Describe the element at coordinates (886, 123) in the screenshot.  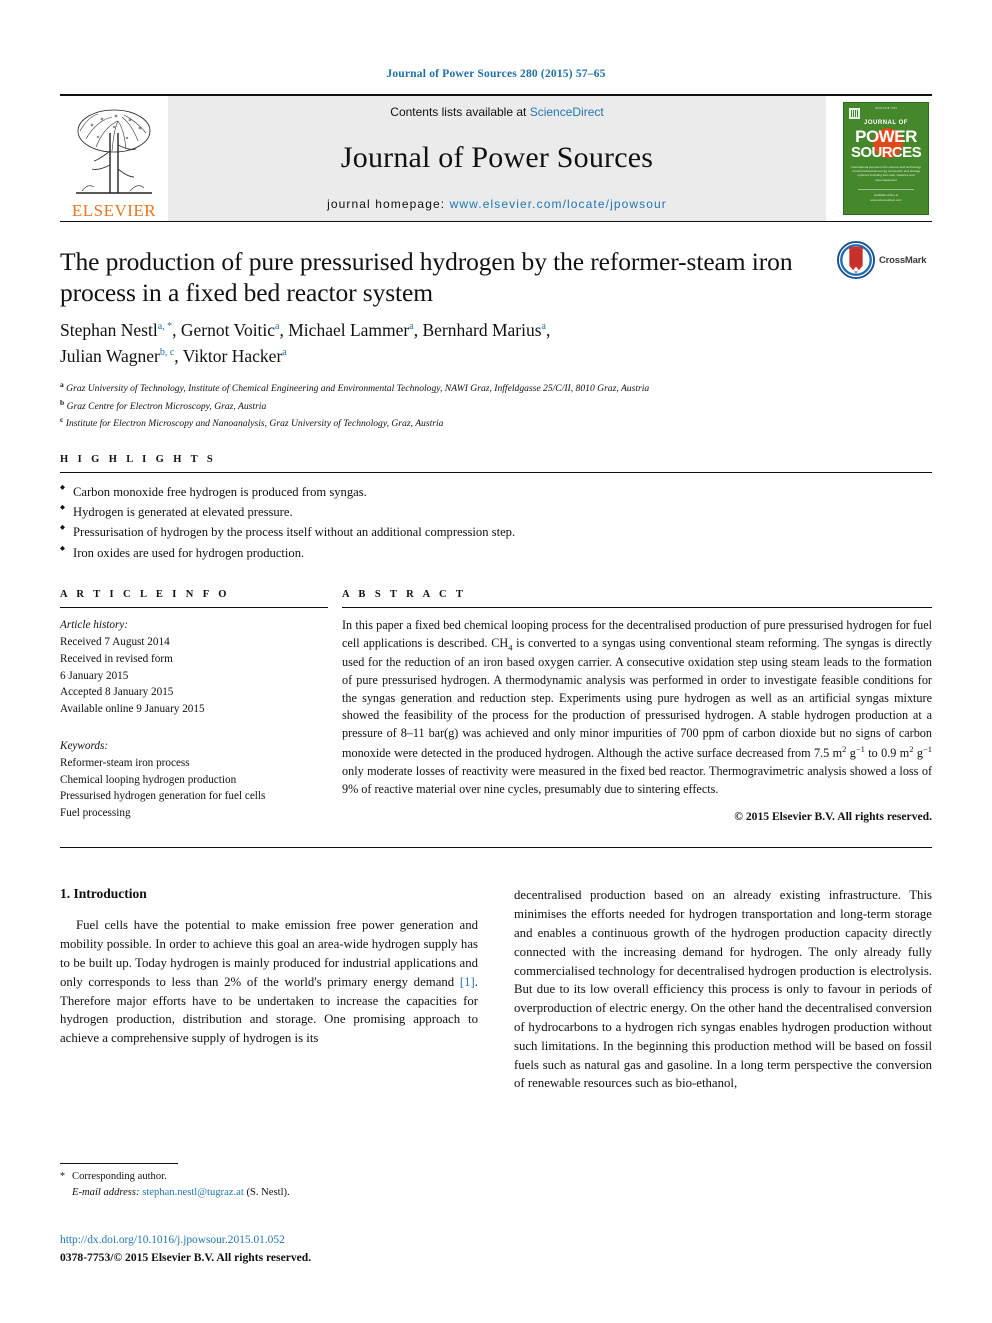
I see `cover-line1: JOURNAL OF` at that location.